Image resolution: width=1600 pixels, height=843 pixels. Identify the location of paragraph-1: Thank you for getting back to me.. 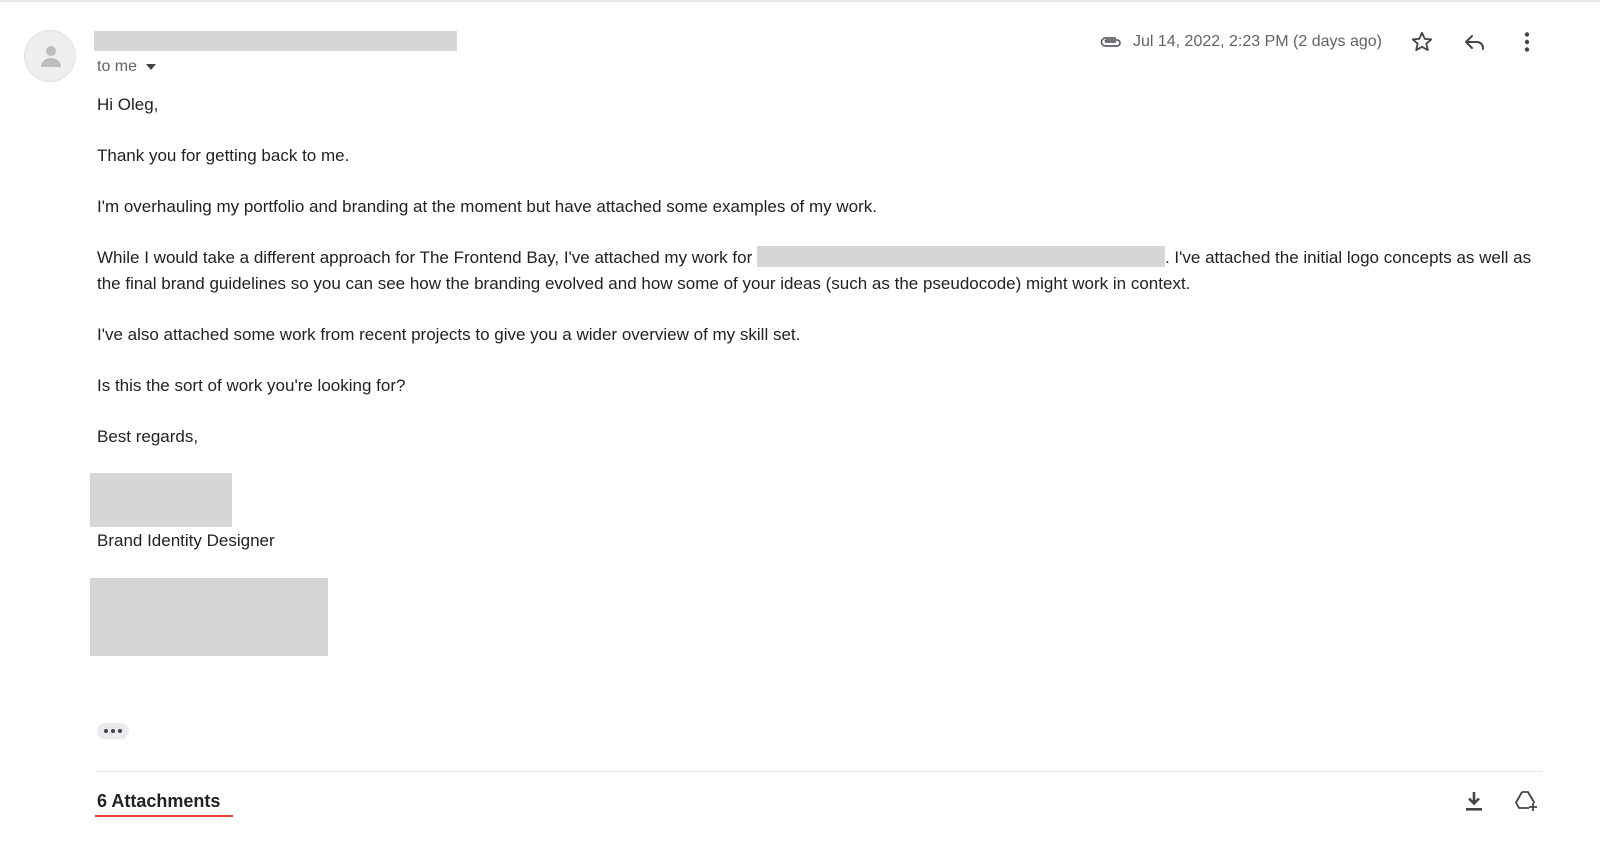
(223, 155).